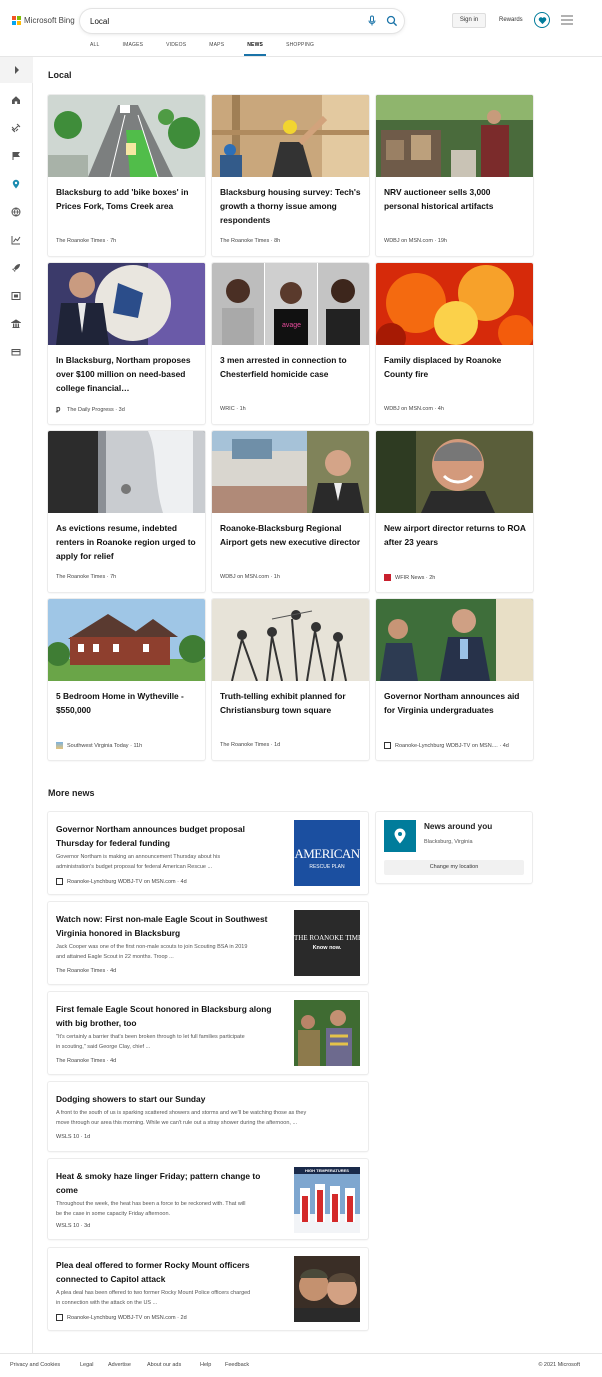  I want to click on bing-logo: Microsoft Bing, so click(43, 20).